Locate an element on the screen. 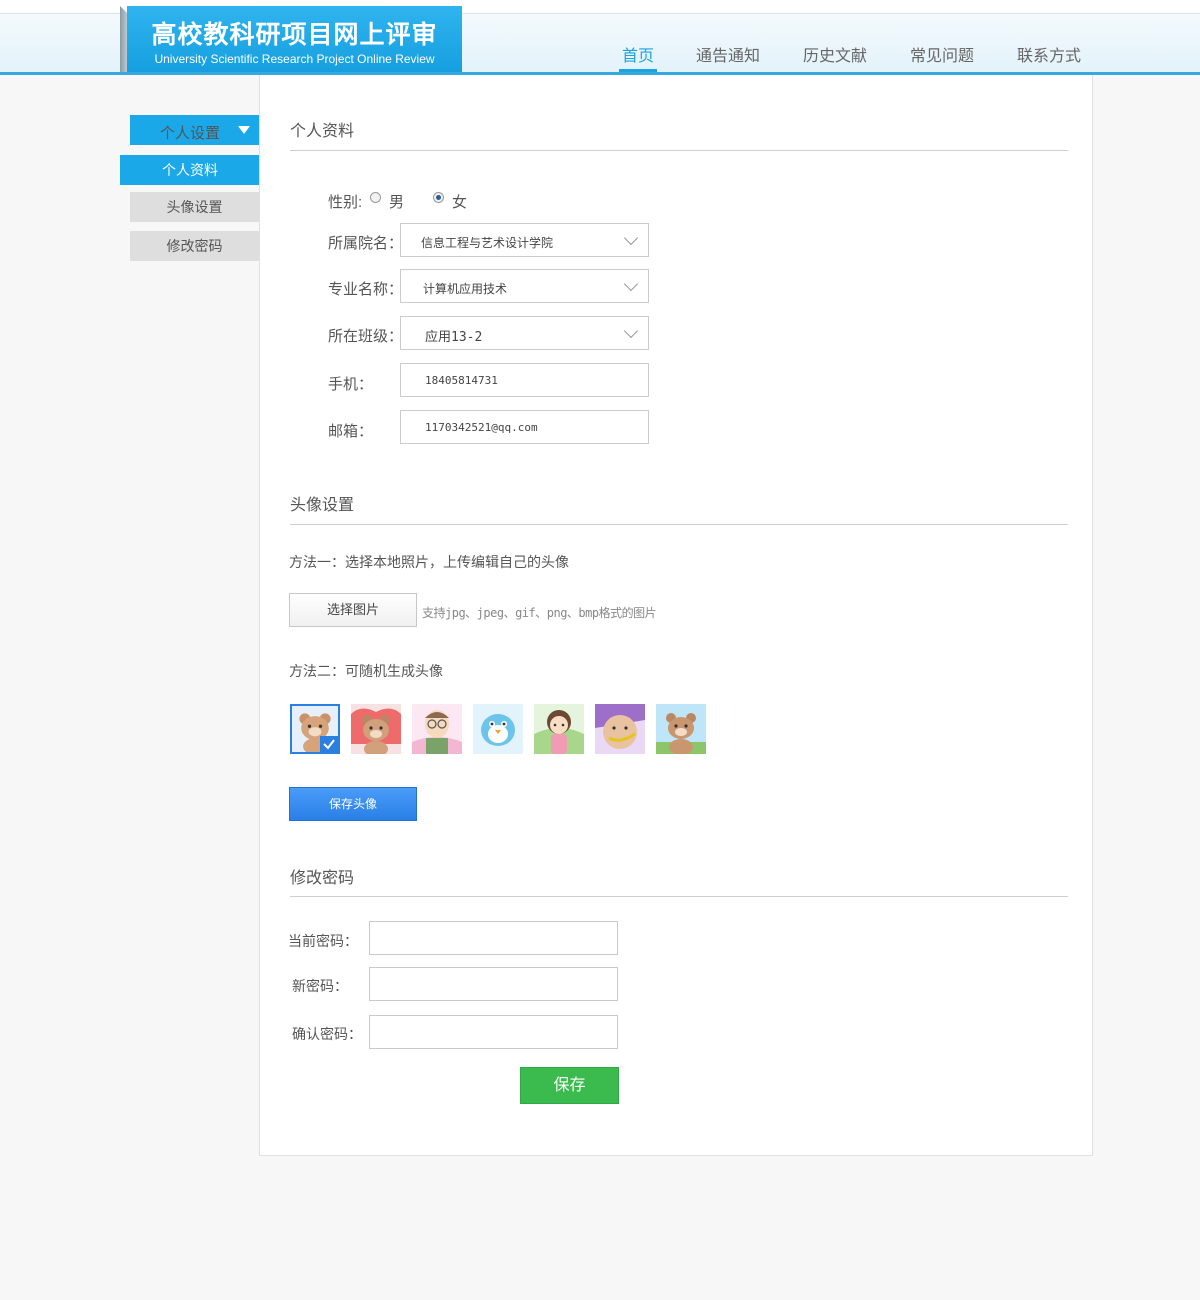 Image resolution: width=1200 pixels, height=1300 pixels. round-boy-avatar-icon is located at coordinates (620, 729).